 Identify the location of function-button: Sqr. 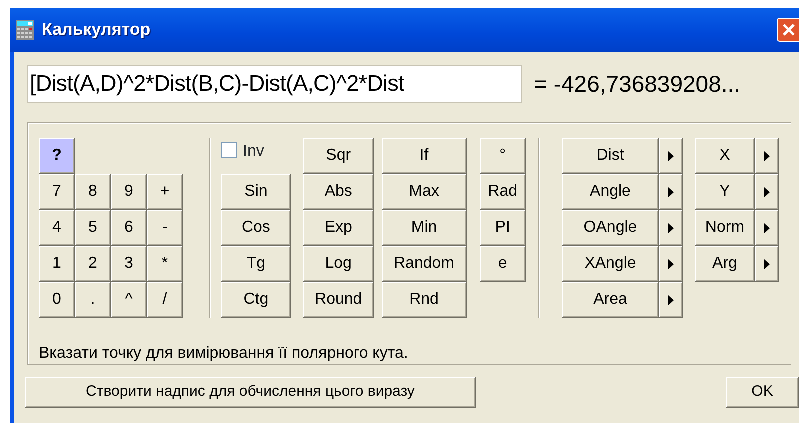
(338, 156).